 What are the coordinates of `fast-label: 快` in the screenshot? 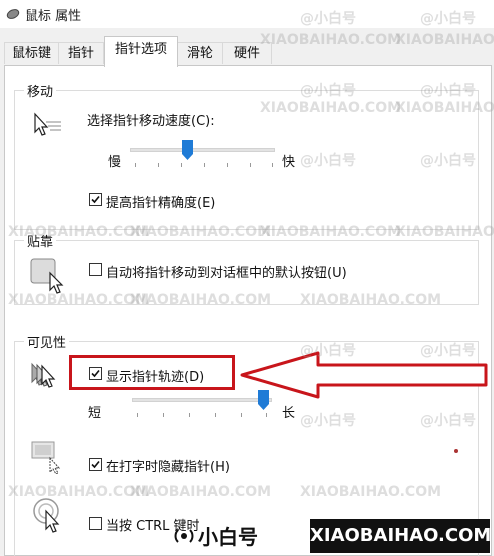 It's located at (289, 162).